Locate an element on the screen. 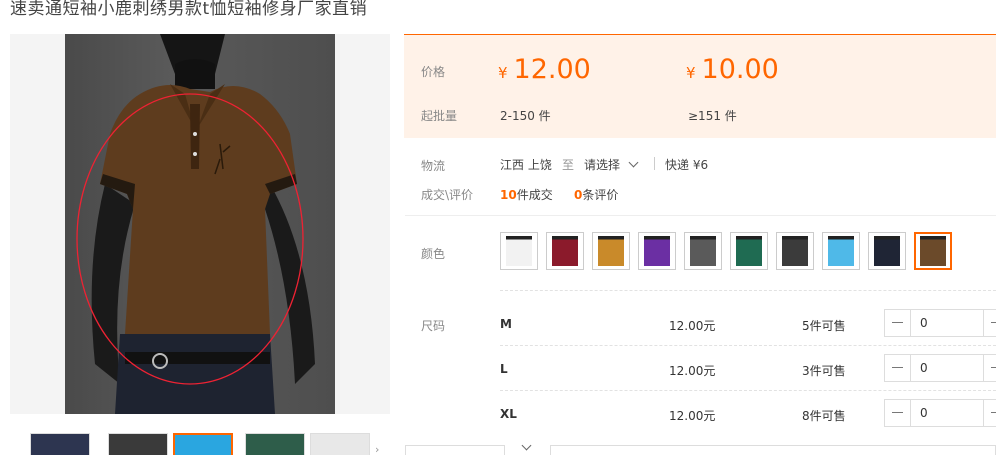 The width and height of the screenshot is (996, 455). size-name: XL is located at coordinates (508, 414).